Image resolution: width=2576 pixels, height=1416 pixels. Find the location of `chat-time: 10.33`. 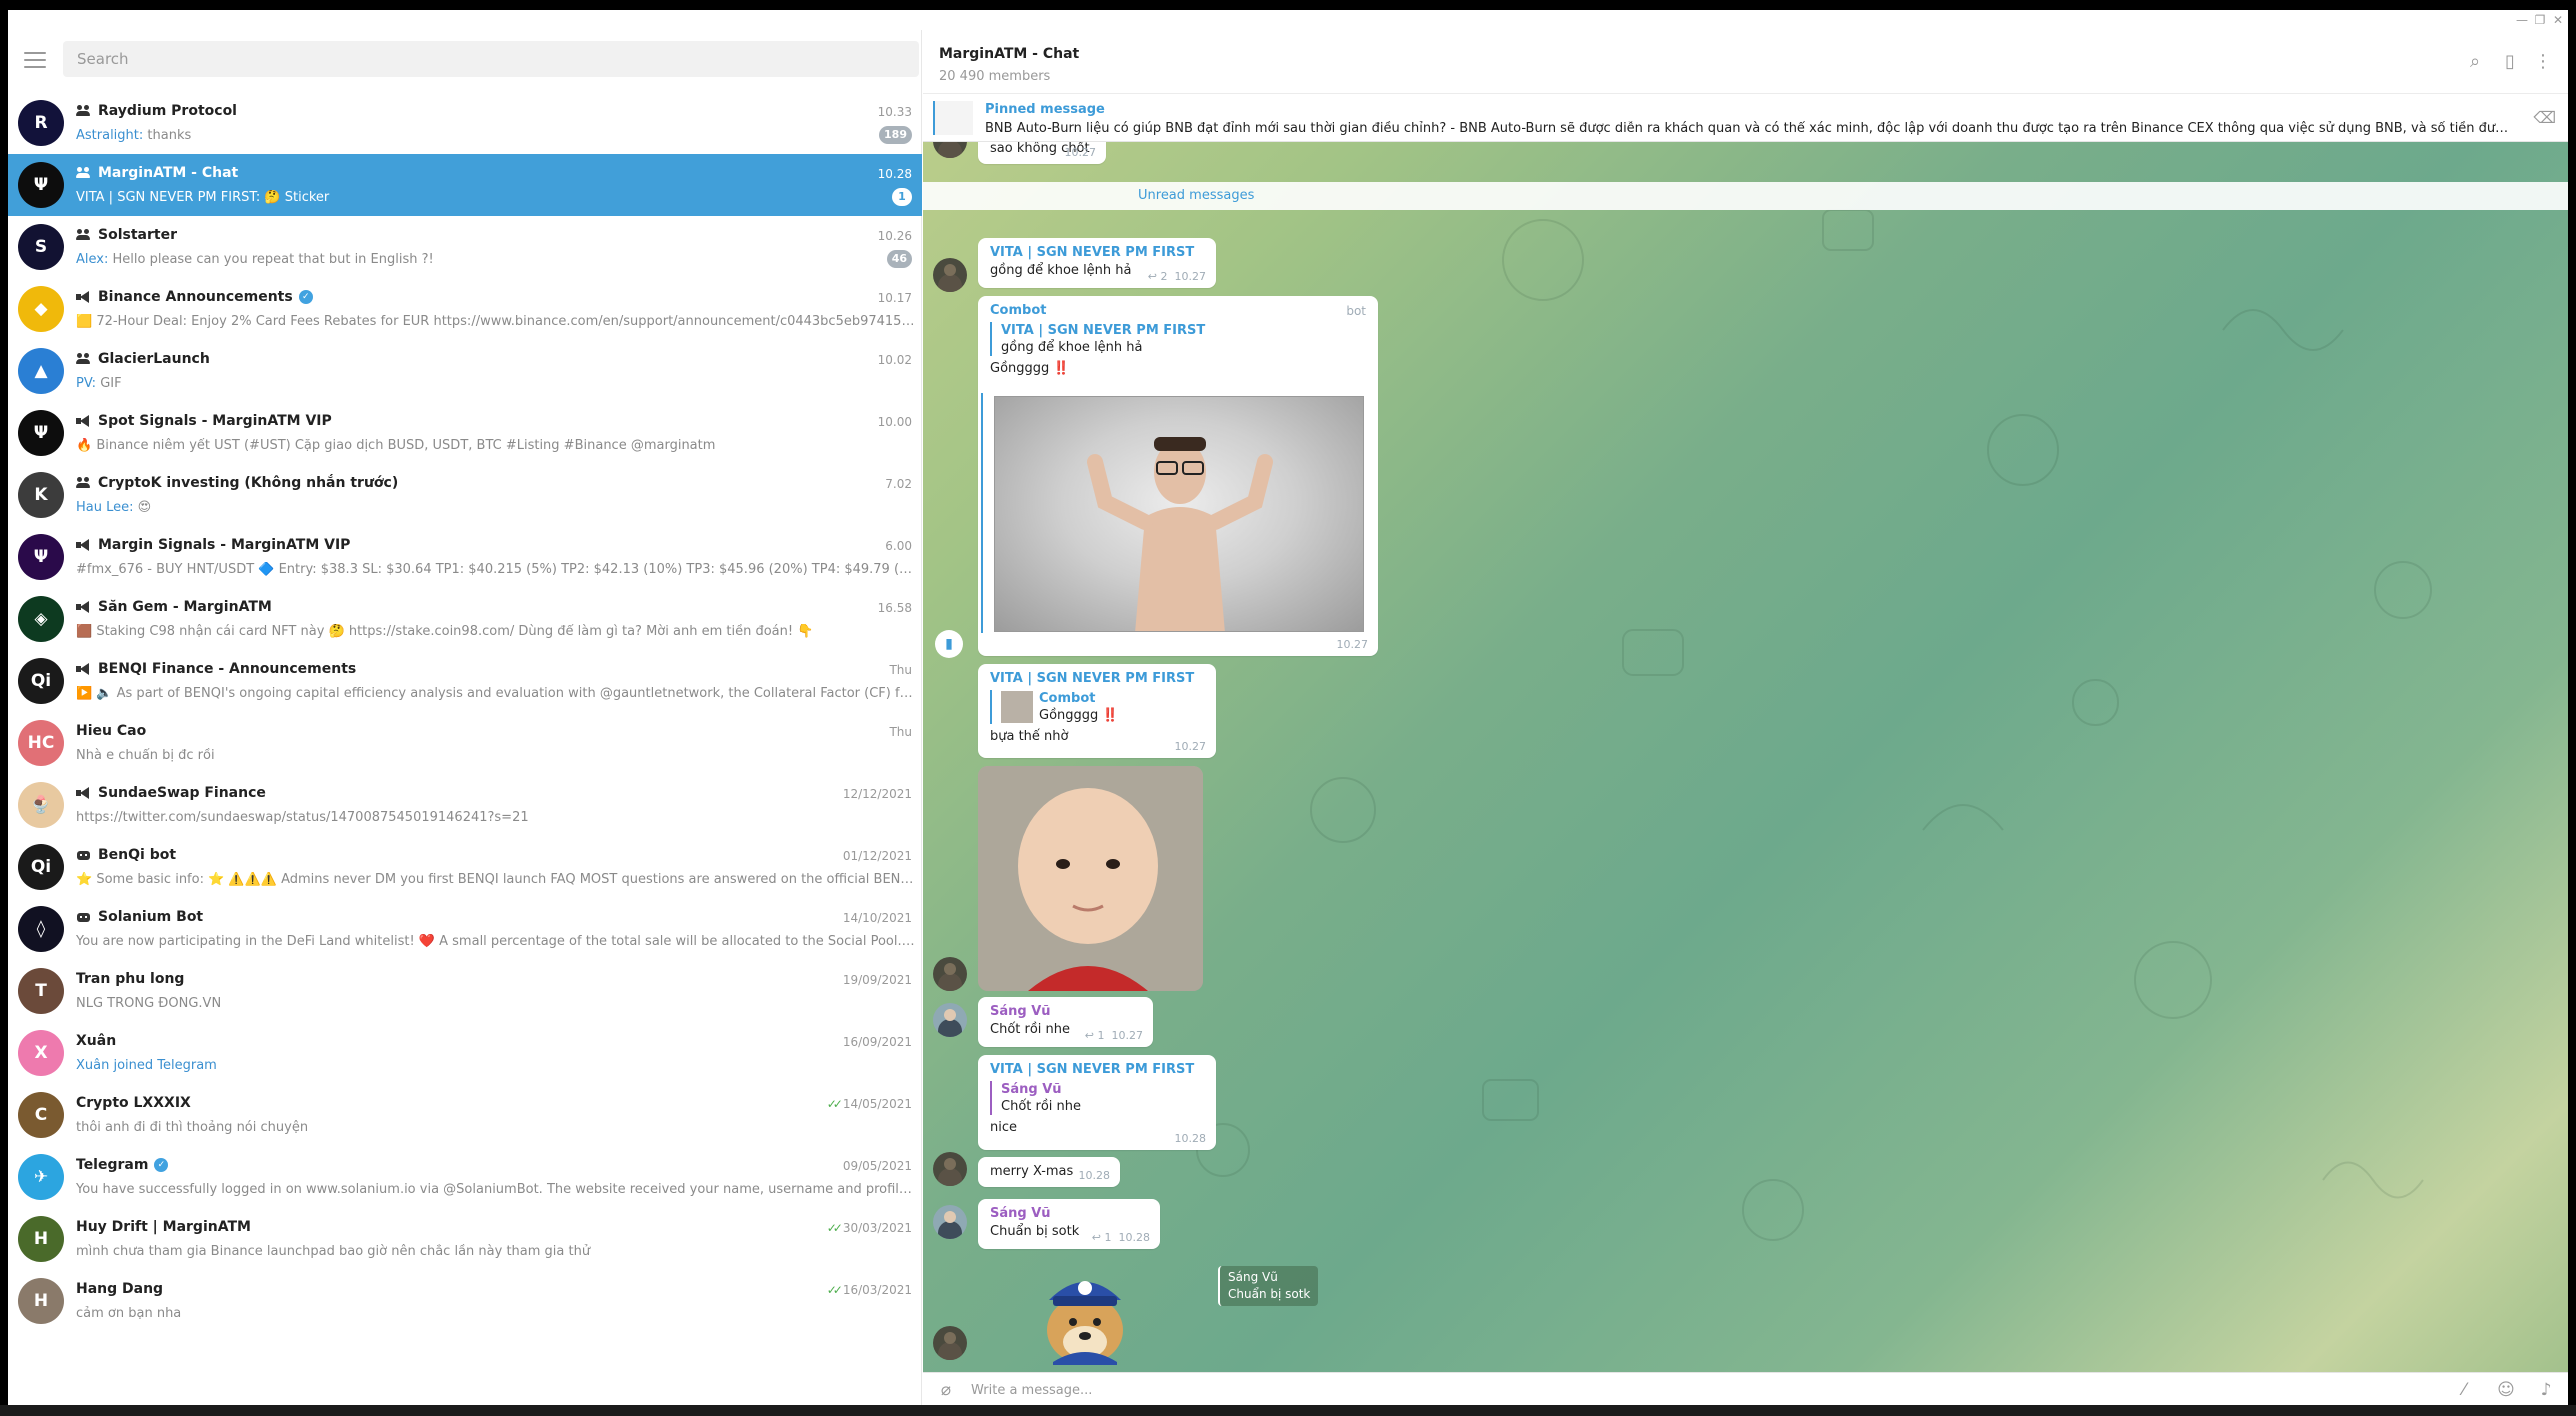

chat-time: 10.33 is located at coordinates (895, 112).